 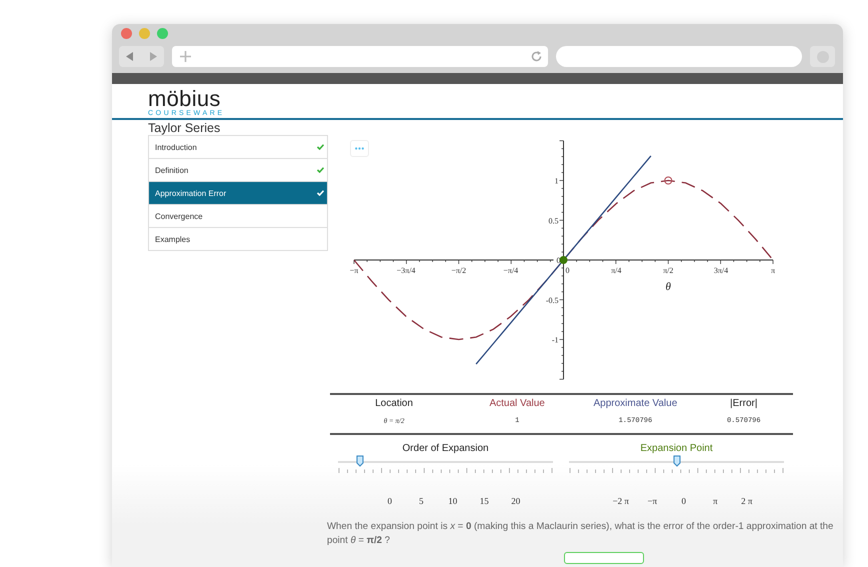 What do you see at coordinates (130, 56) in the screenshot?
I see `back-icon` at bounding box center [130, 56].